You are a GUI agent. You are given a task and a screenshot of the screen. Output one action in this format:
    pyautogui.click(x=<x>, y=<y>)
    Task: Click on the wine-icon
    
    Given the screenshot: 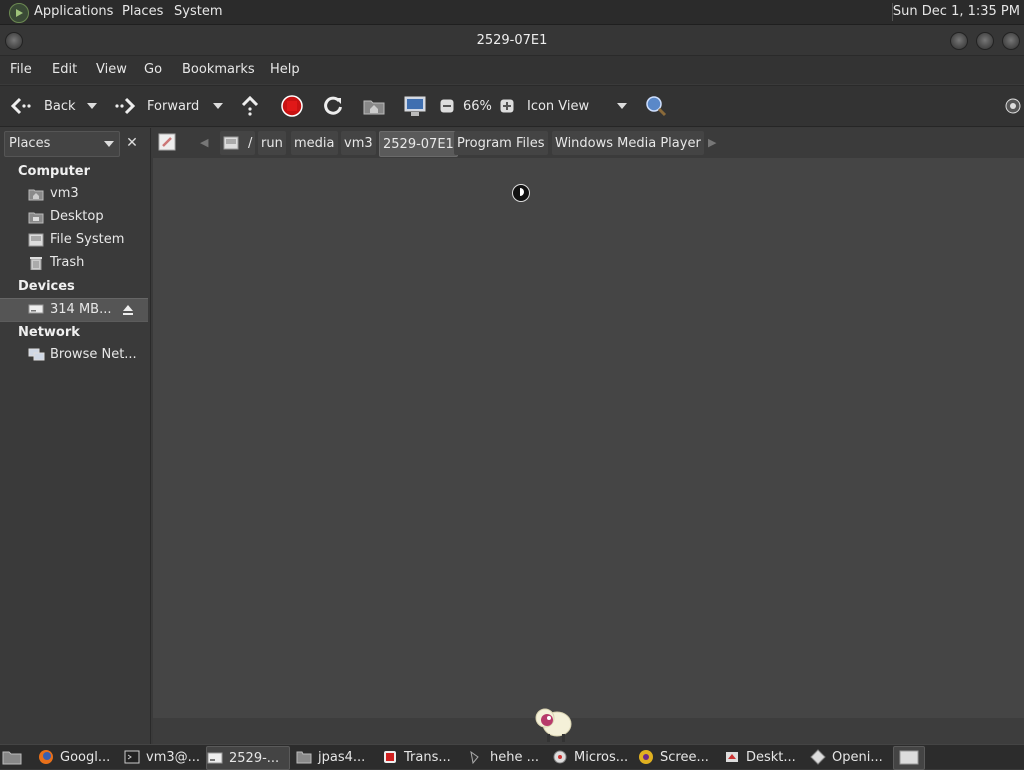 What is the action you would take?
    pyautogui.click(x=560, y=757)
    